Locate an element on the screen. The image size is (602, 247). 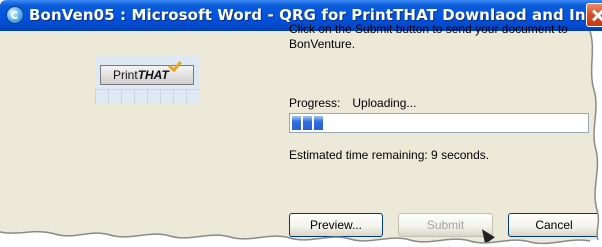
logo-badge: PrintTHAT is located at coordinates (147, 75).